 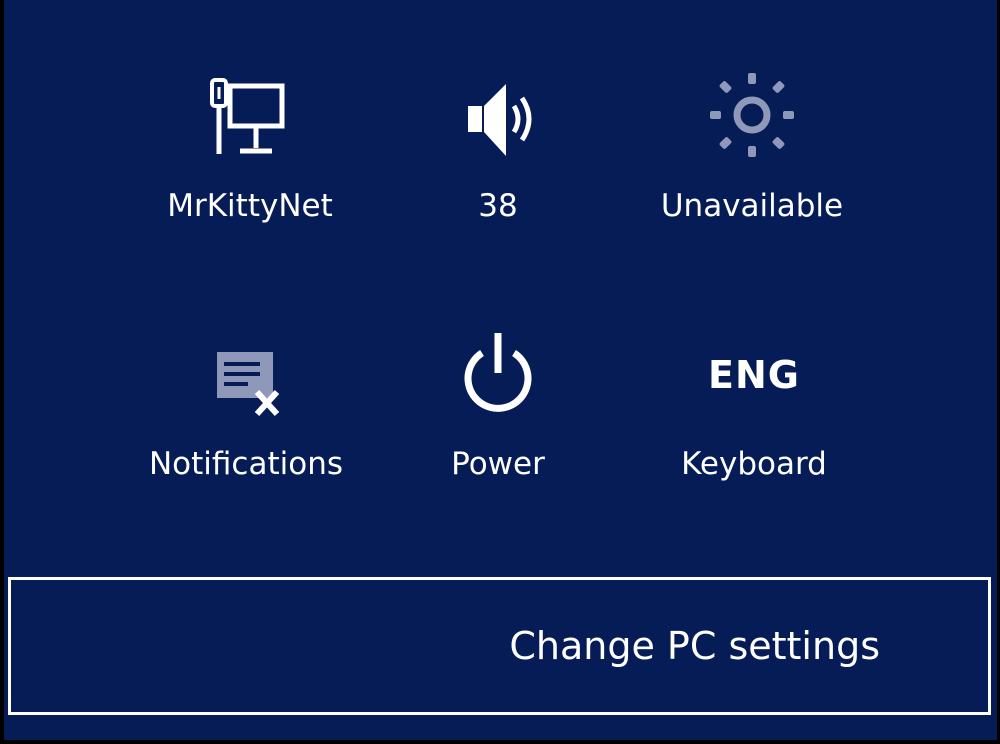 I want to click on speaker-volume-icon, so click(x=498, y=117).